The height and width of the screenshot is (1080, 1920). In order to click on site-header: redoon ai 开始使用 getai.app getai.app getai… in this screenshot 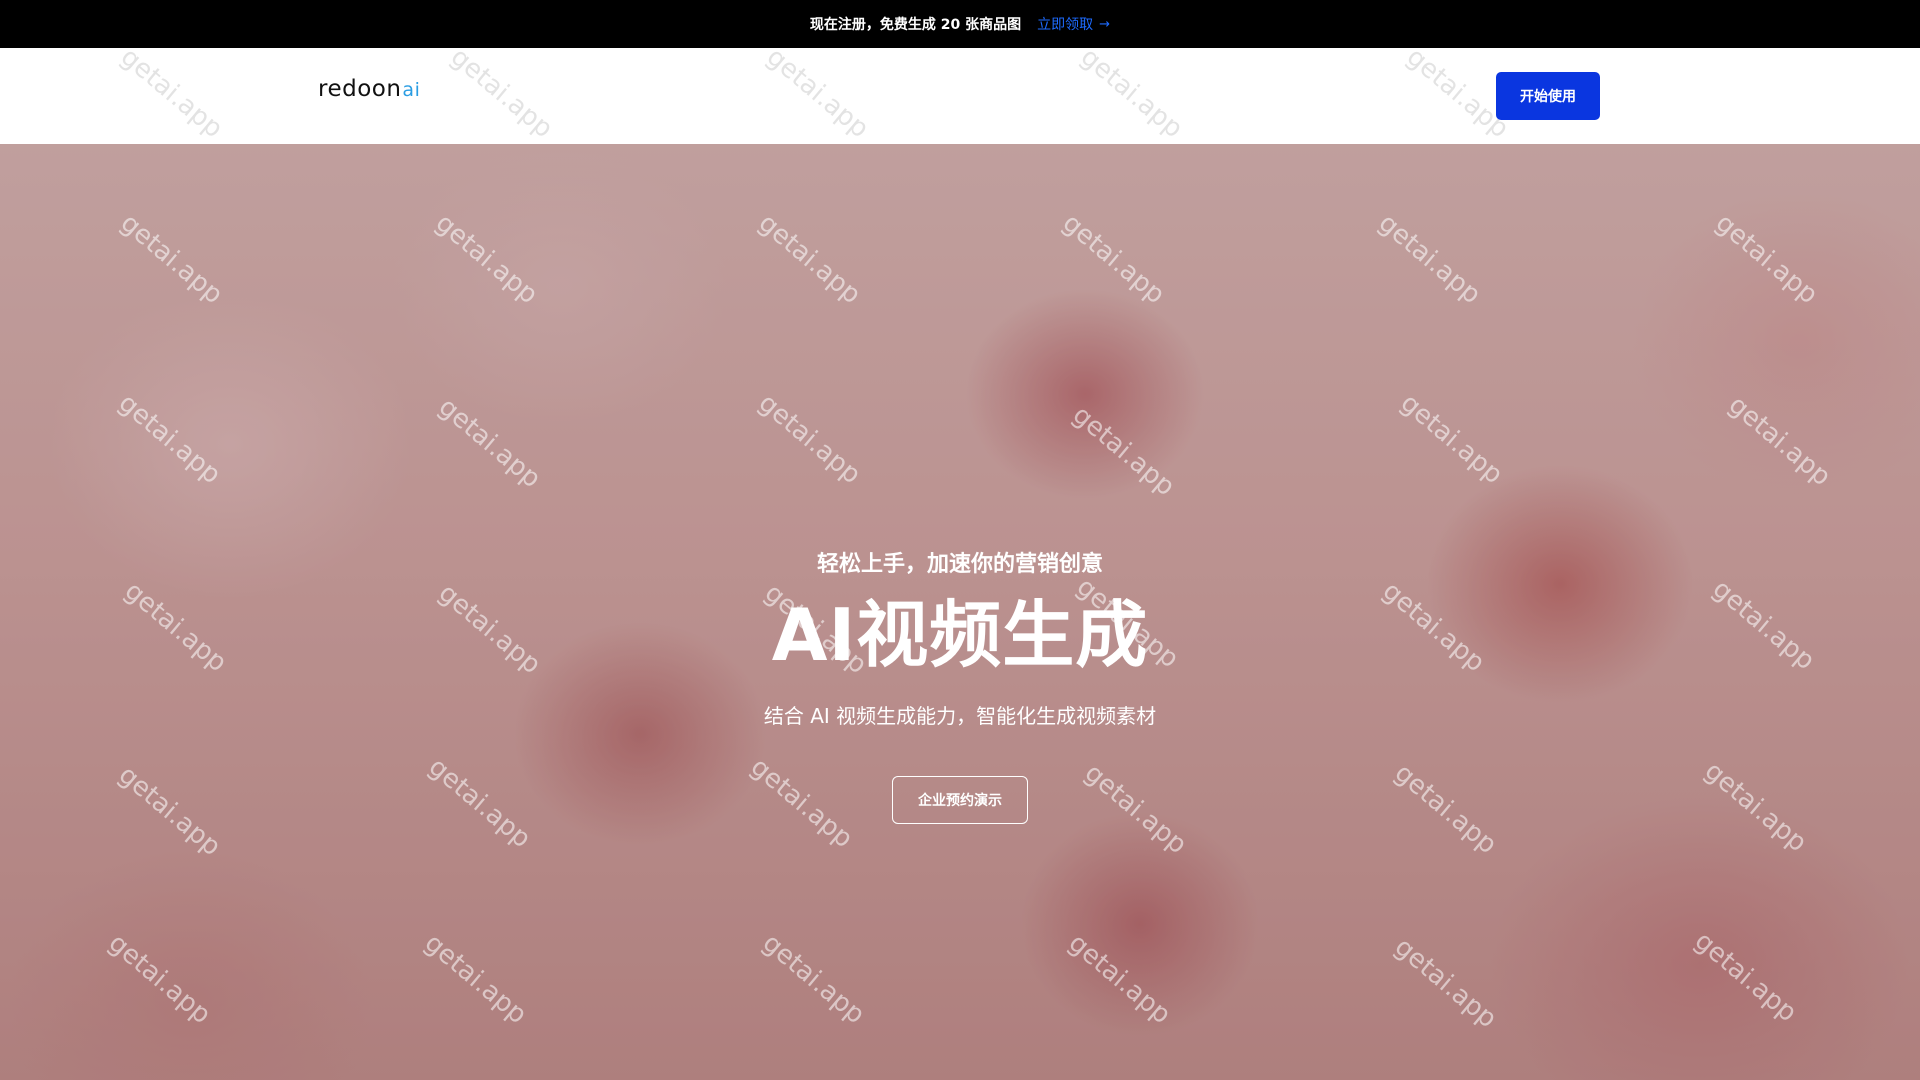, I will do `click(960, 93)`.